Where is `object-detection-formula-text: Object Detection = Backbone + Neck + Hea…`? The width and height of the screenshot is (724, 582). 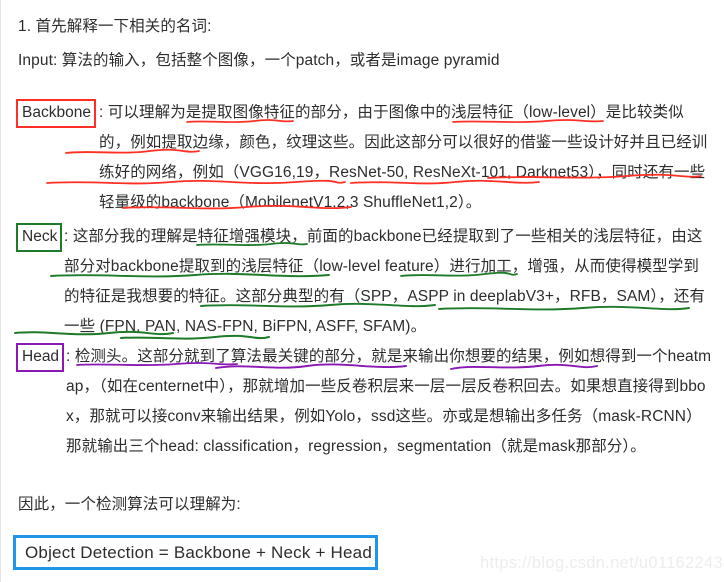 object-detection-formula-text: Object Detection = Backbone + Neck + Hea… is located at coordinates (198, 552).